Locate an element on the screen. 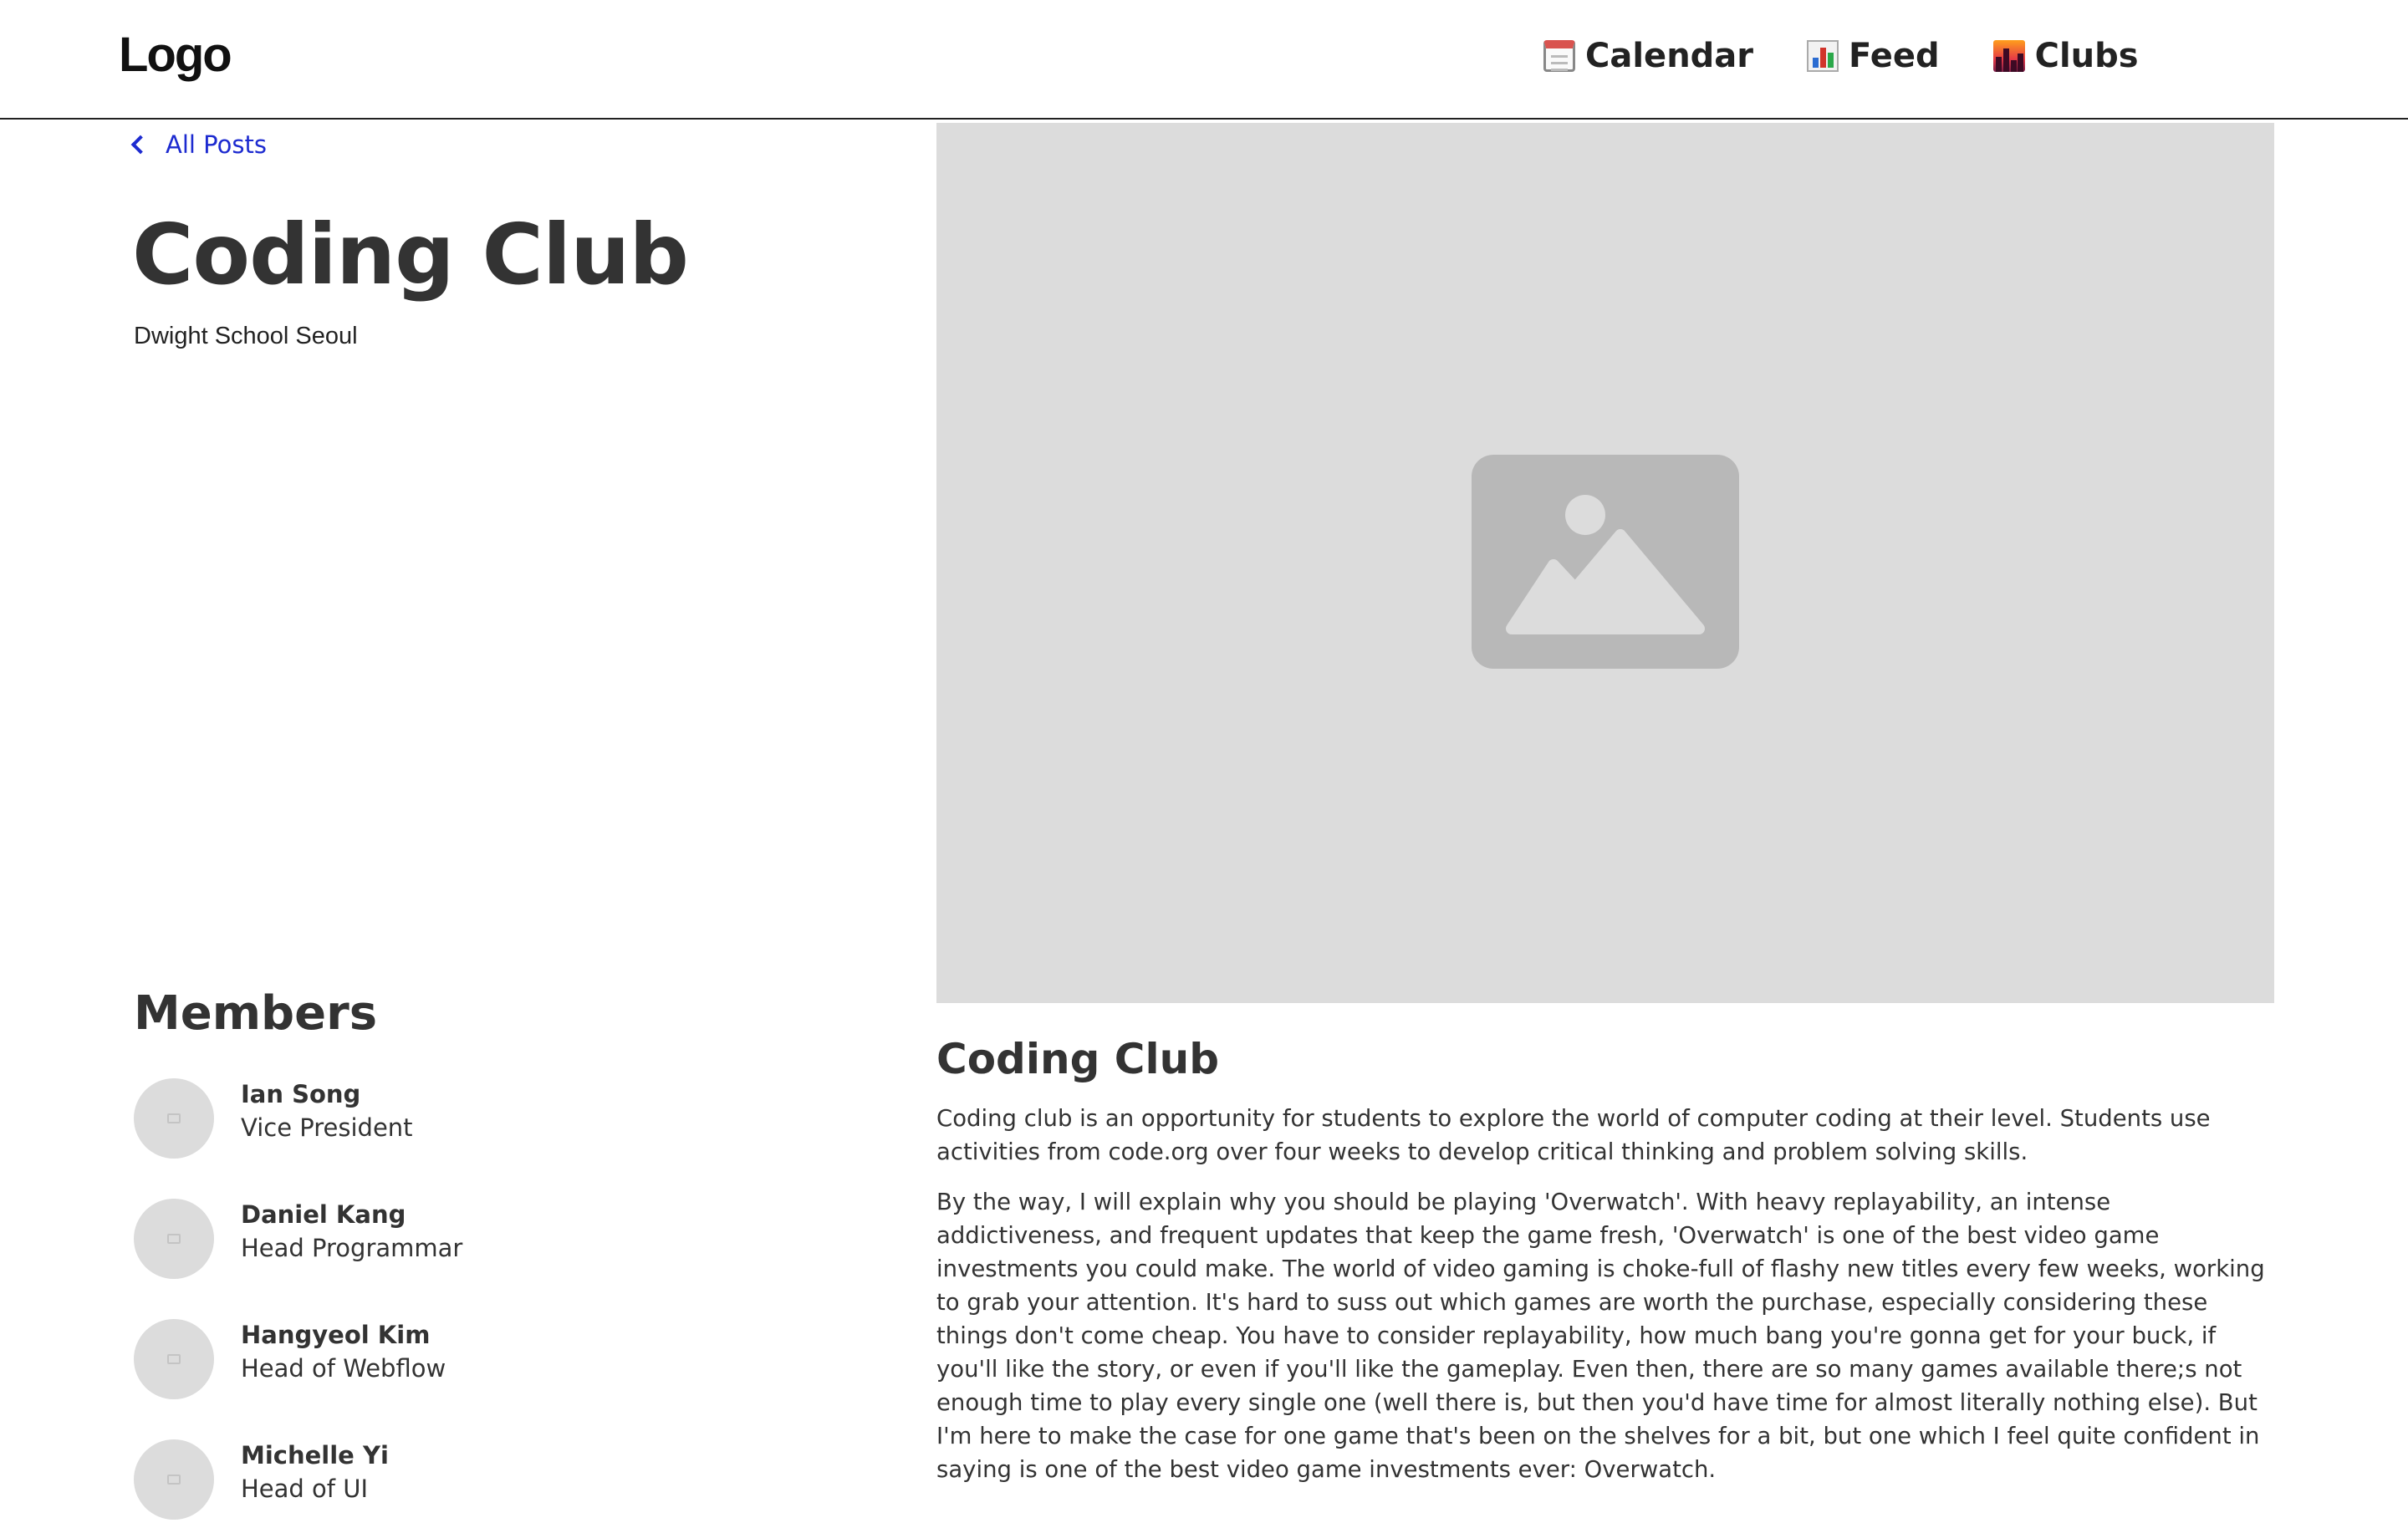 This screenshot has width=2408, height=1523. member-item: Daniel Kang Head Programmar is located at coordinates (427, 1241).